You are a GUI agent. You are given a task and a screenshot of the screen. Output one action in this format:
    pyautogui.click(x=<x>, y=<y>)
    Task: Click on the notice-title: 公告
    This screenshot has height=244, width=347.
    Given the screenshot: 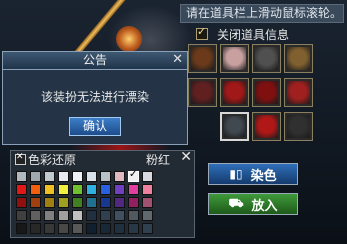 What is the action you would take?
    pyautogui.click(x=94, y=60)
    